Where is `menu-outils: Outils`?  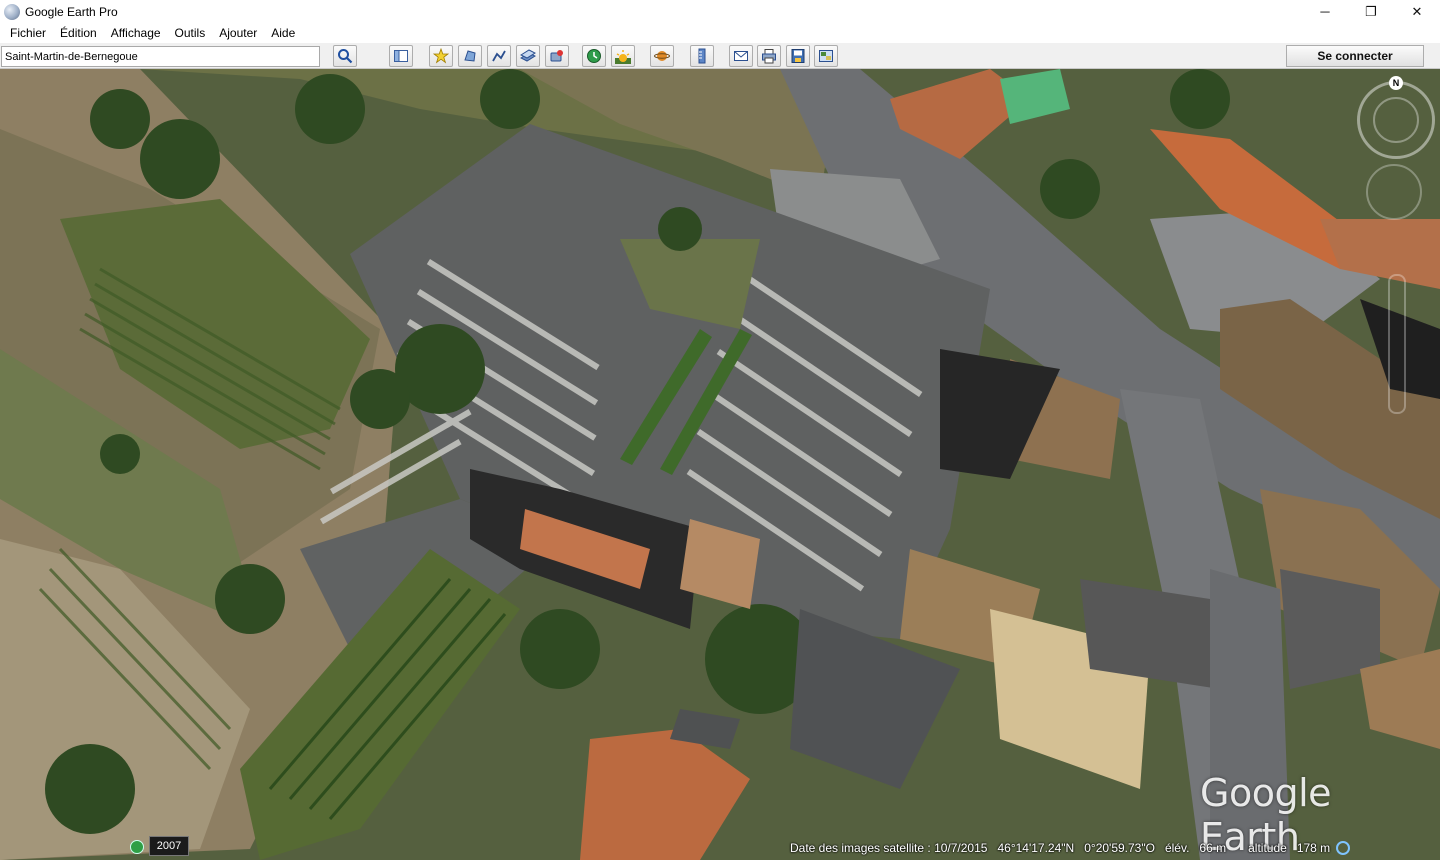 menu-outils: Outils is located at coordinates (190, 33).